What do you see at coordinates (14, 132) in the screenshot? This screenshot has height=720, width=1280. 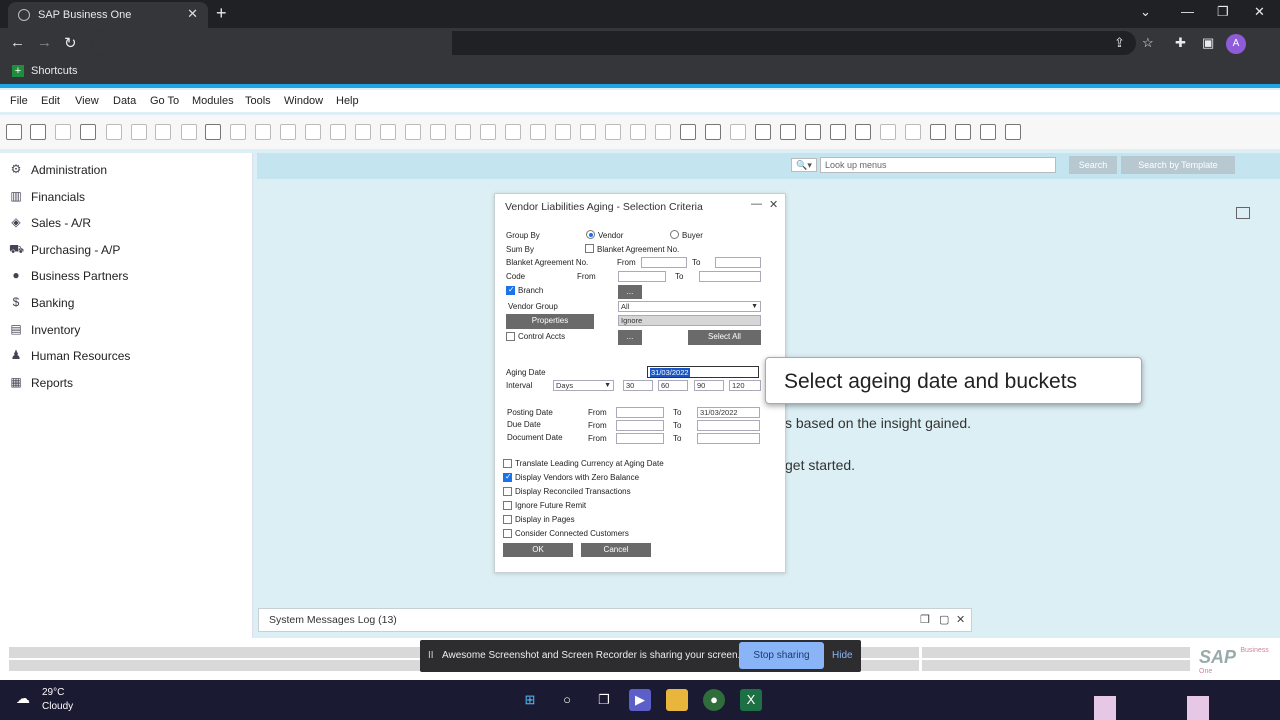 I see `find-icon` at bounding box center [14, 132].